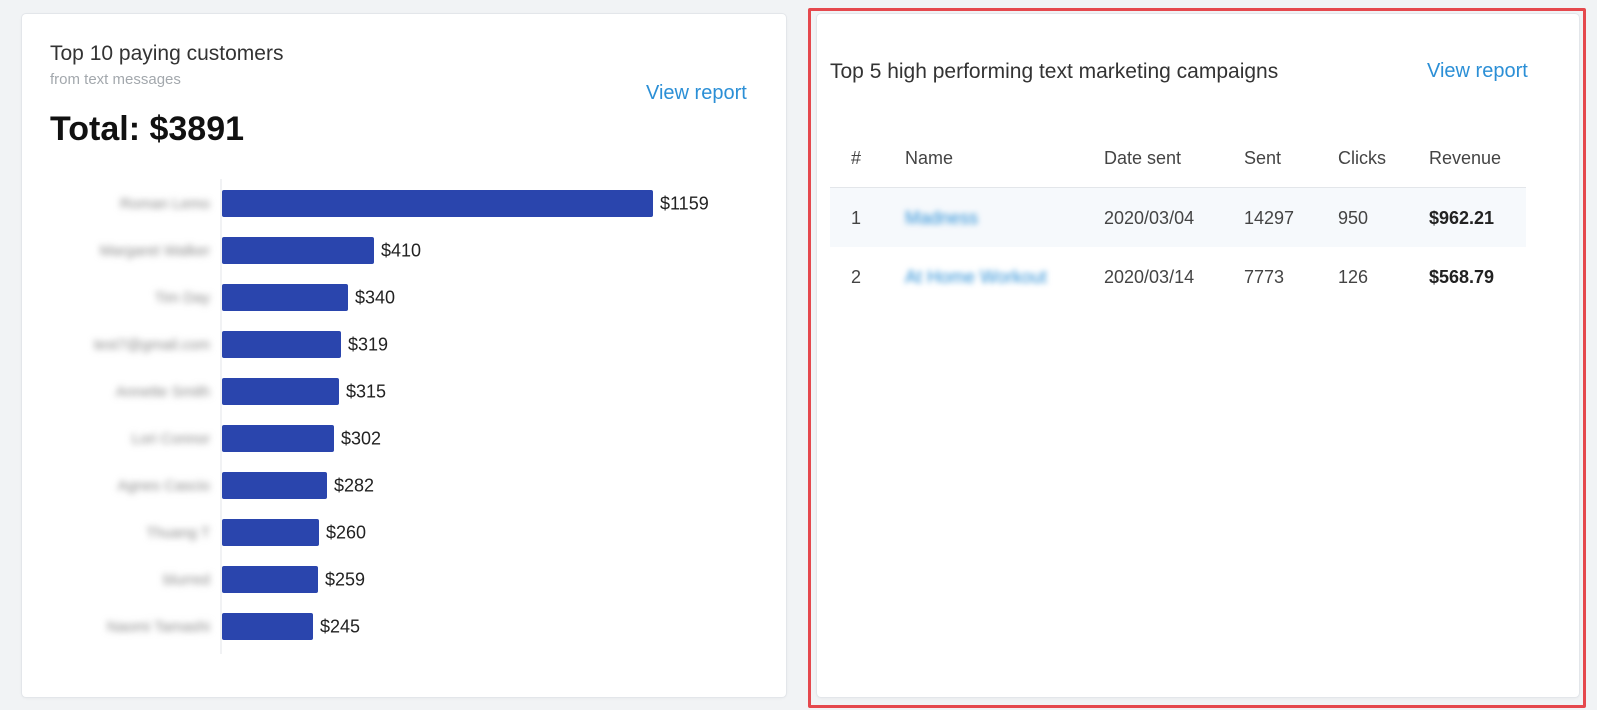 This screenshot has height=710, width=1597. I want to click on bar-value-label: $259, so click(345, 580).